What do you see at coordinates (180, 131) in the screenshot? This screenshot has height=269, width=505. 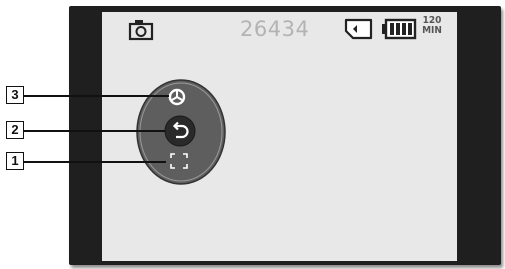 I see `return-button` at bounding box center [180, 131].